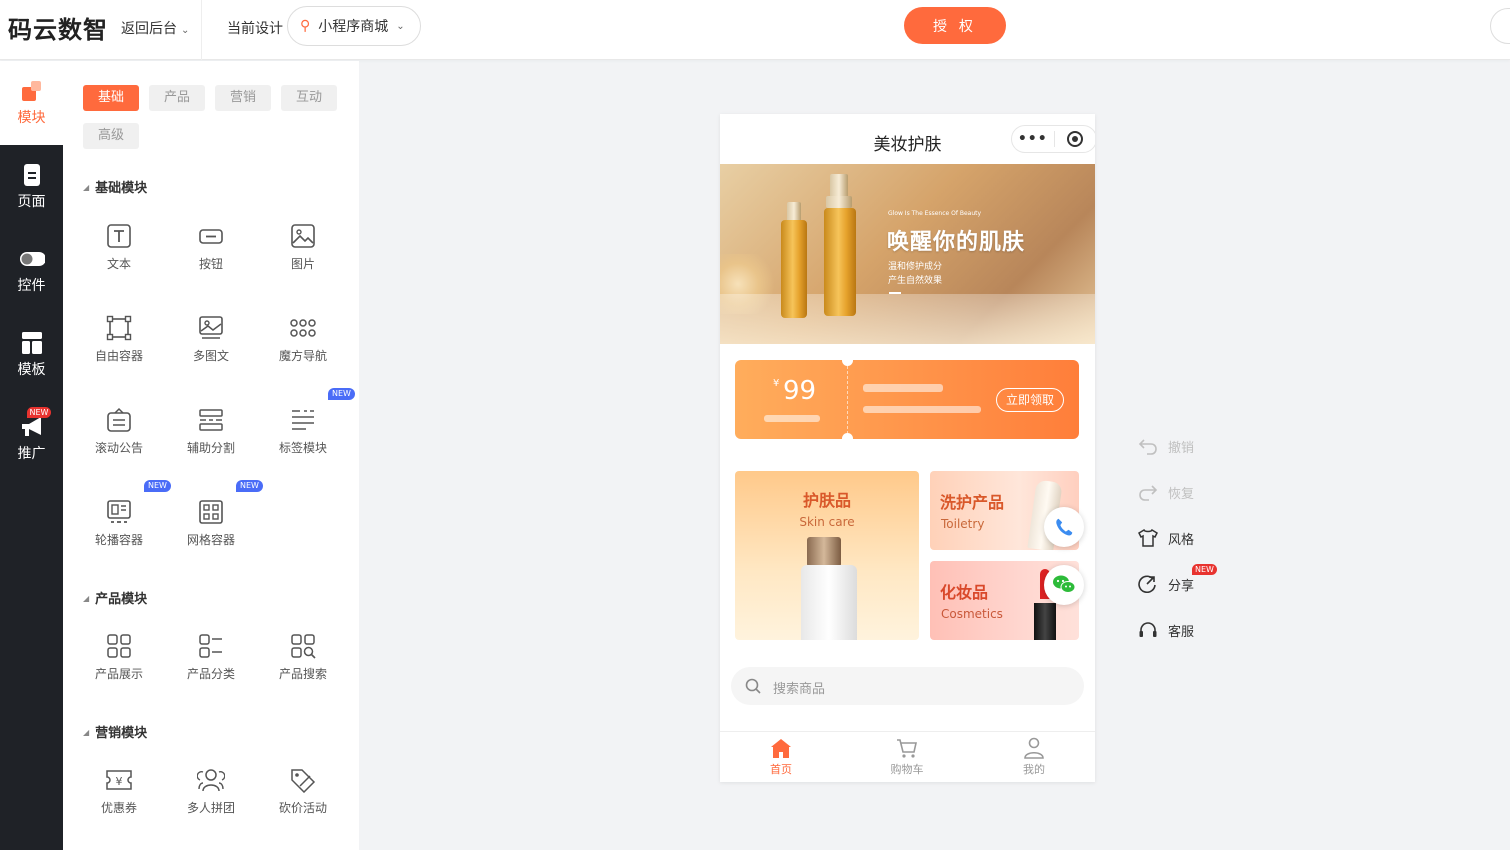 The height and width of the screenshot is (850, 1510). I want to click on customer-service-button: 客服, so click(1166, 630).